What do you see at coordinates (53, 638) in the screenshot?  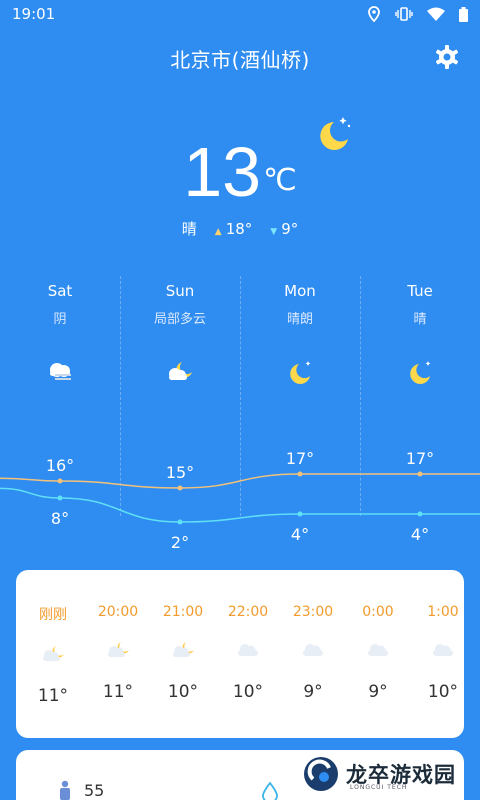 I see `hourly-item: 刚刚 11°` at bounding box center [53, 638].